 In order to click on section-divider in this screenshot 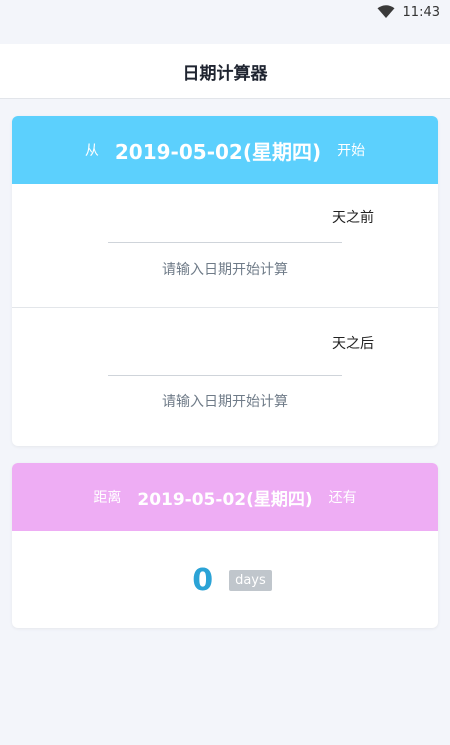, I will do `click(225, 307)`.